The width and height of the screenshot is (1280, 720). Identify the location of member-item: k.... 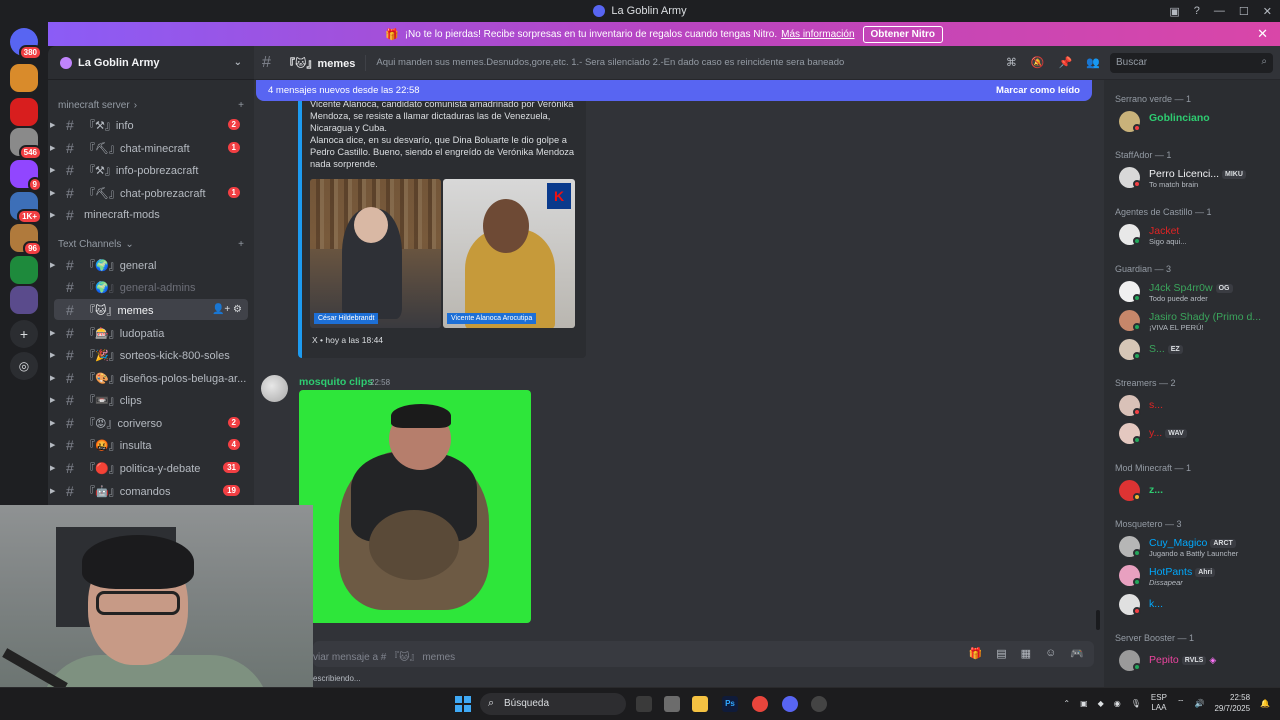
(1199, 605).